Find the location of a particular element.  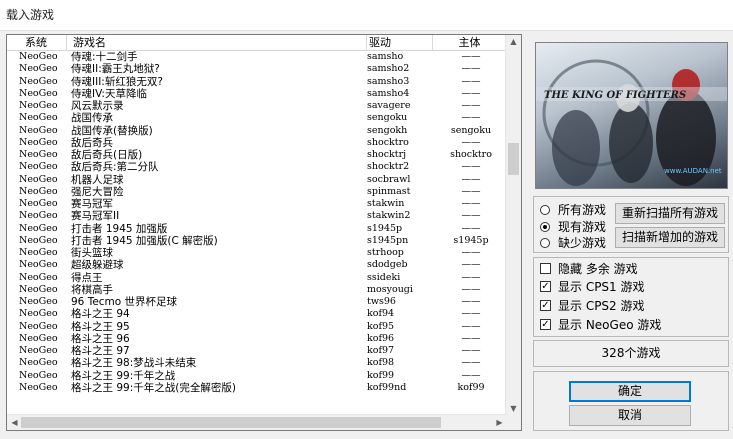

scroll-corner is located at coordinates (513, 422).